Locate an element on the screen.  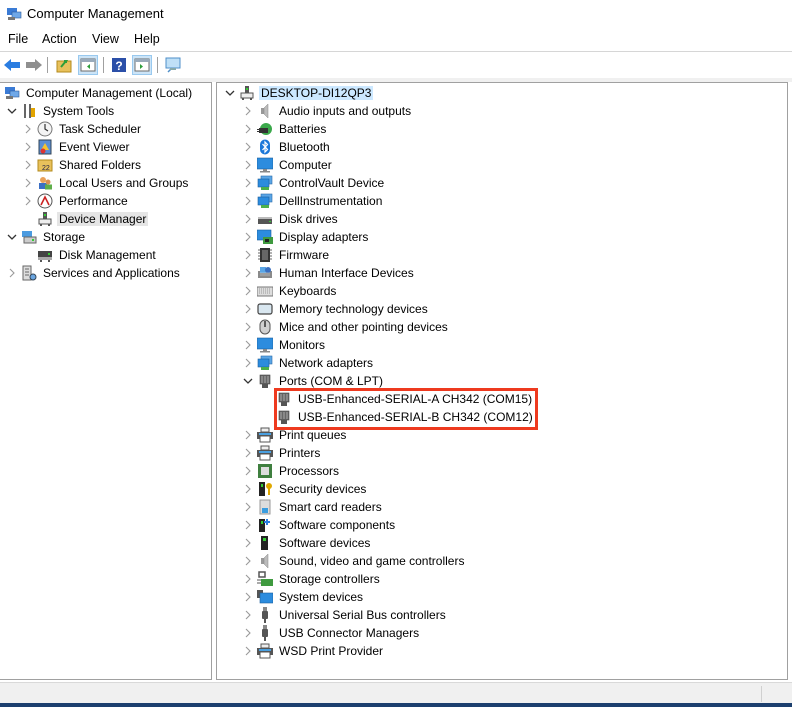
tree-item-computer-management-local: Computer Management (Local) is located at coordinates (98, 93).